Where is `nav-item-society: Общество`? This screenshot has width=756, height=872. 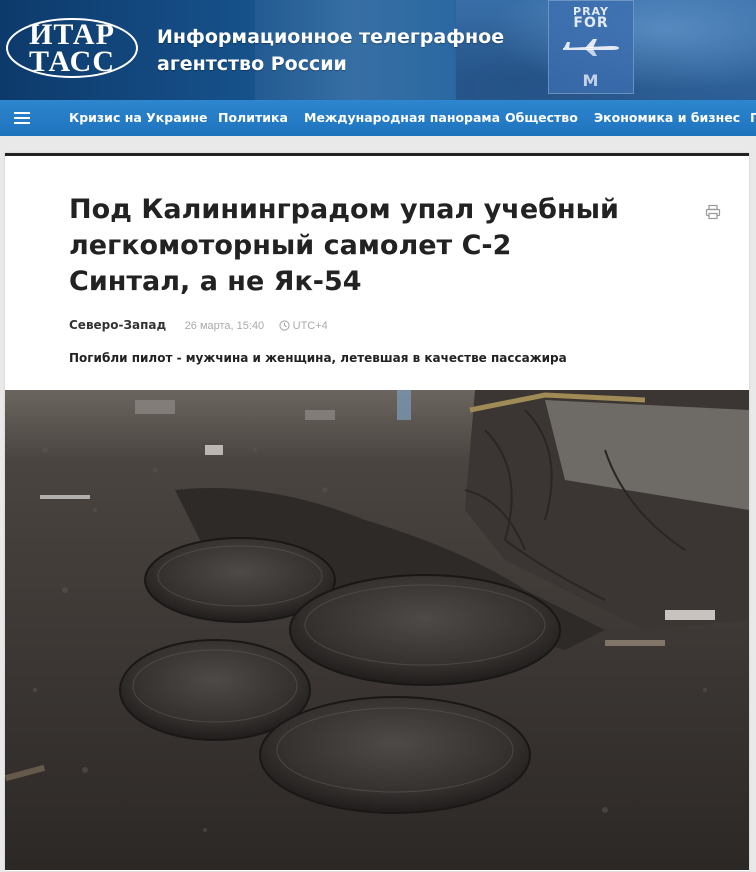
nav-item-society: Общество is located at coordinates (541, 118).